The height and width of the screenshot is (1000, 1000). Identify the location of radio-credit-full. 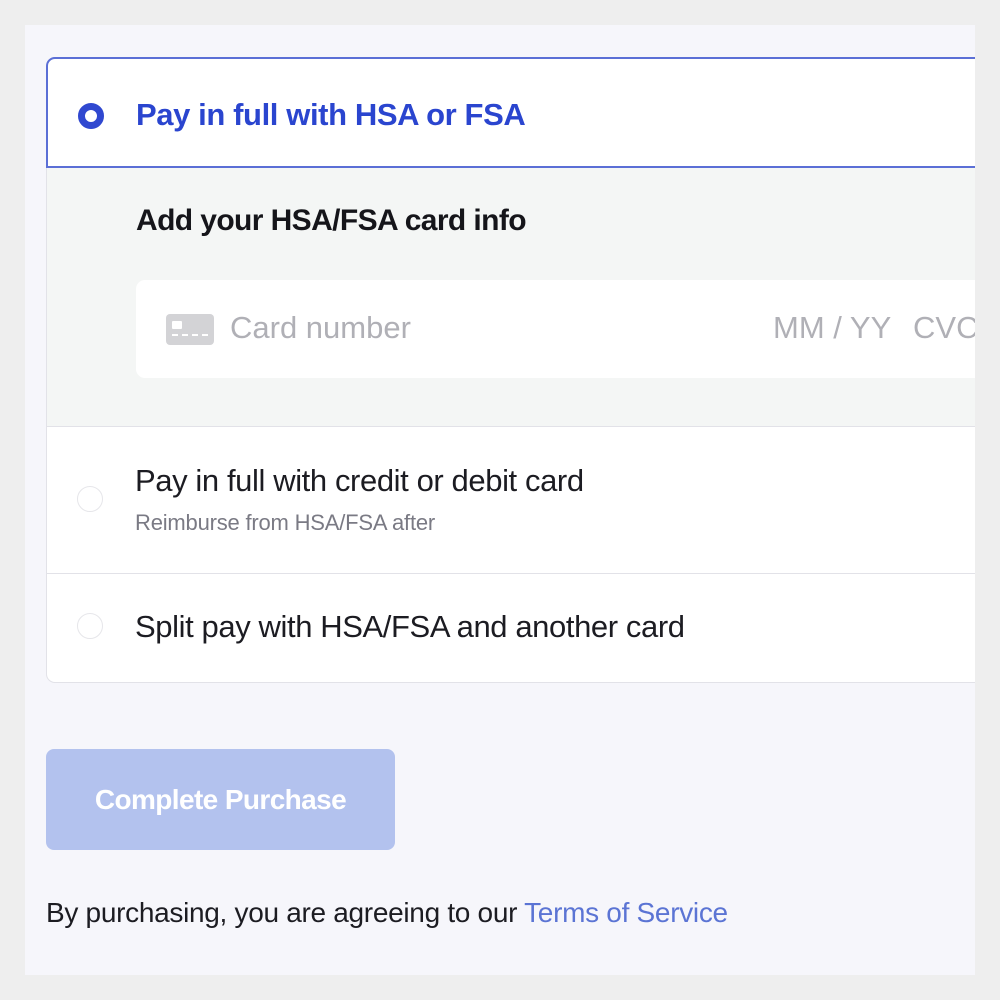
(90, 499).